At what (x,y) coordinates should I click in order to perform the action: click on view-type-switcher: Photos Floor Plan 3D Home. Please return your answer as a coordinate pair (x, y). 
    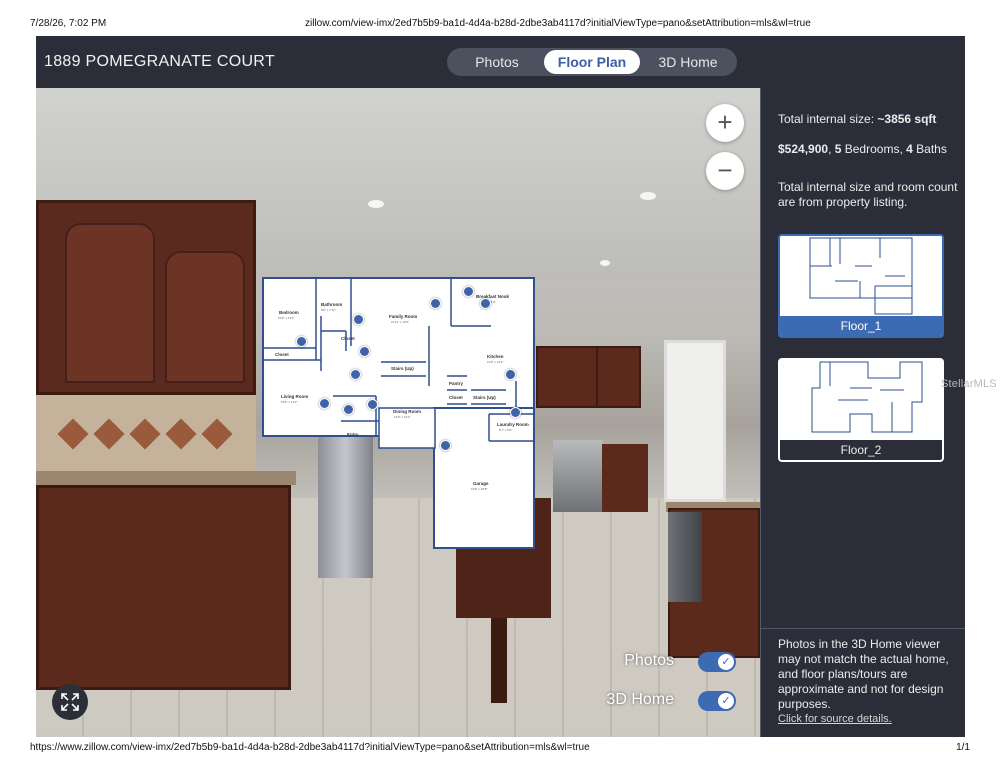
    Looking at the image, I should click on (592, 62).